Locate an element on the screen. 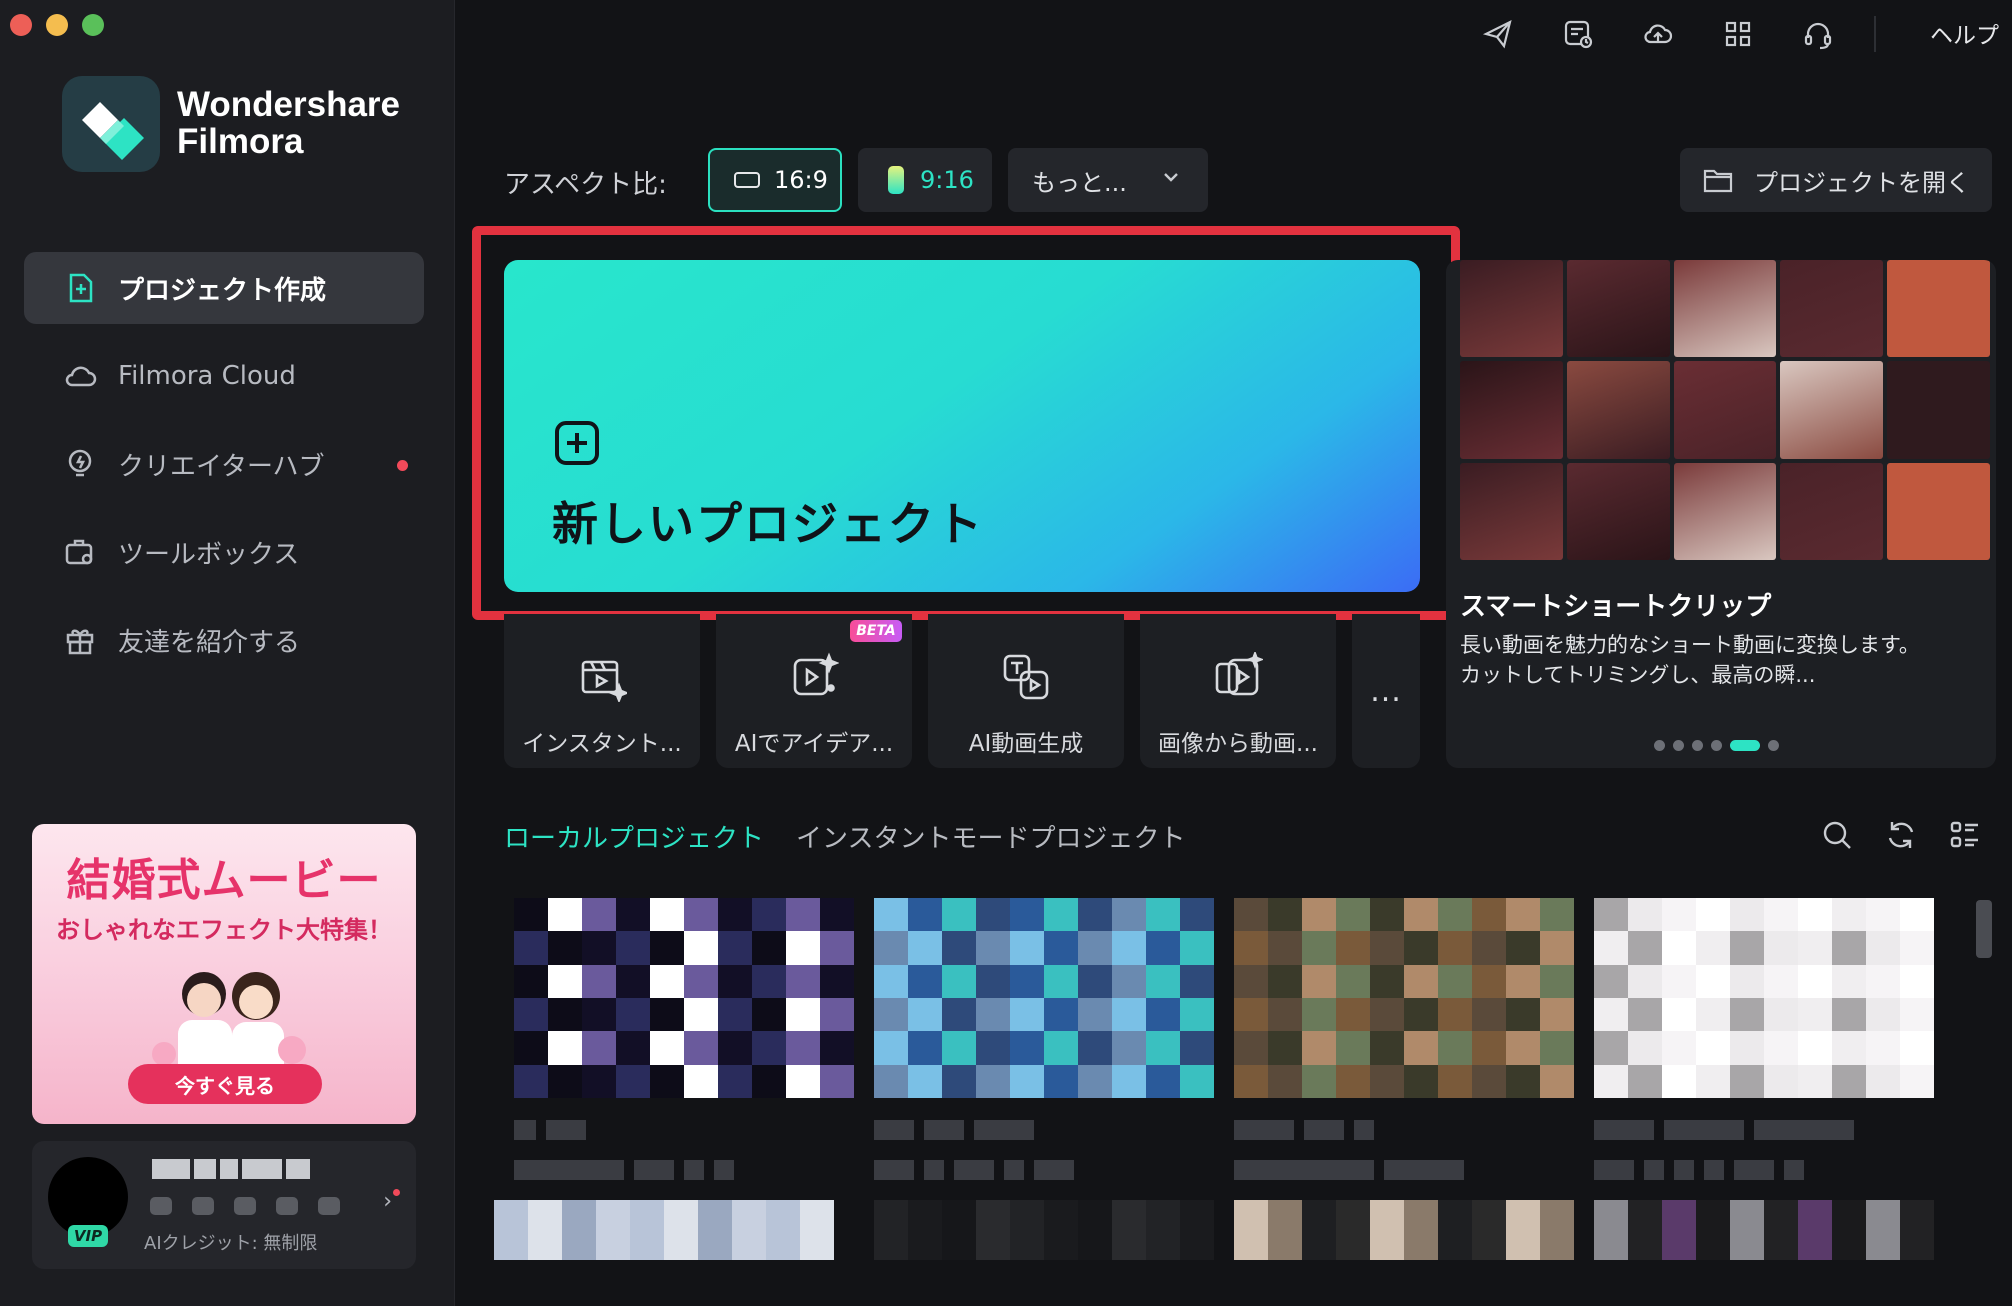 The image size is (2012, 1306). open-project-label: プロジェクトを開く is located at coordinates (1862, 182).